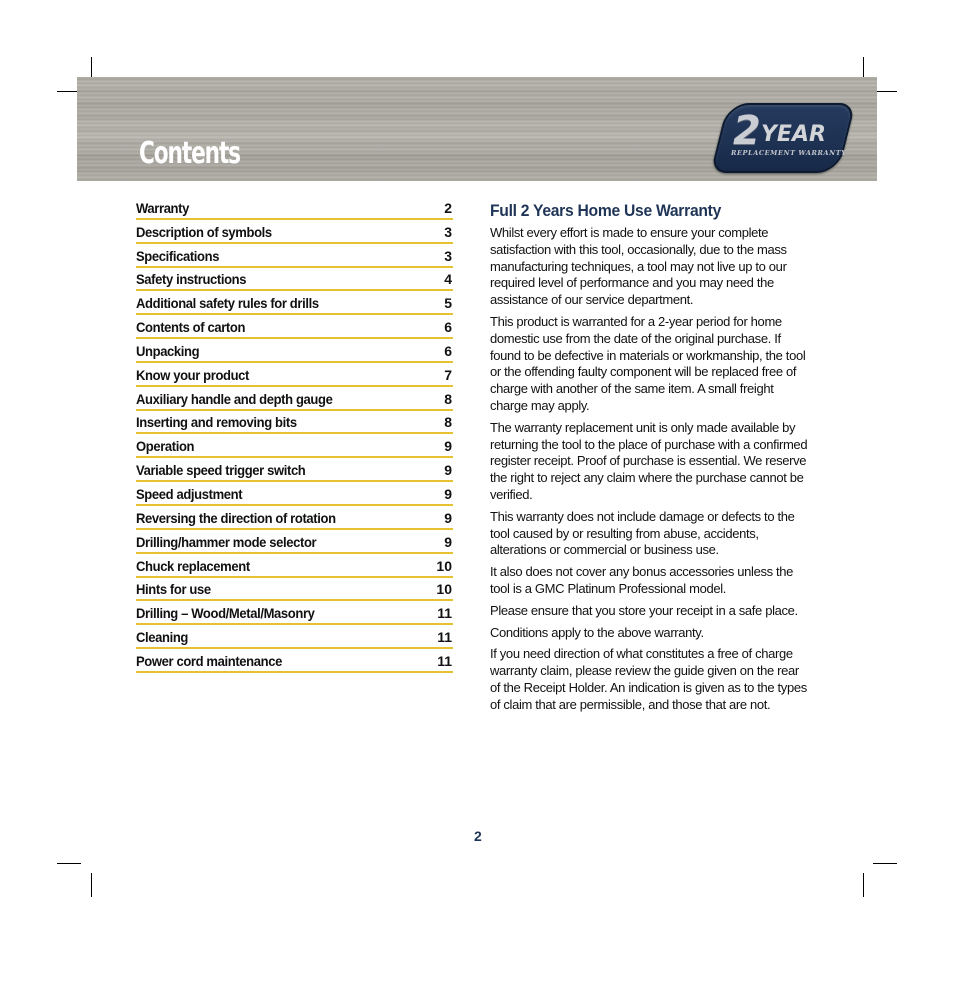 The width and height of the screenshot is (954, 1000). Describe the element at coordinates (193, 565) in the screenshot. I see `toc-entry-label: Chuck replacement` at that location.